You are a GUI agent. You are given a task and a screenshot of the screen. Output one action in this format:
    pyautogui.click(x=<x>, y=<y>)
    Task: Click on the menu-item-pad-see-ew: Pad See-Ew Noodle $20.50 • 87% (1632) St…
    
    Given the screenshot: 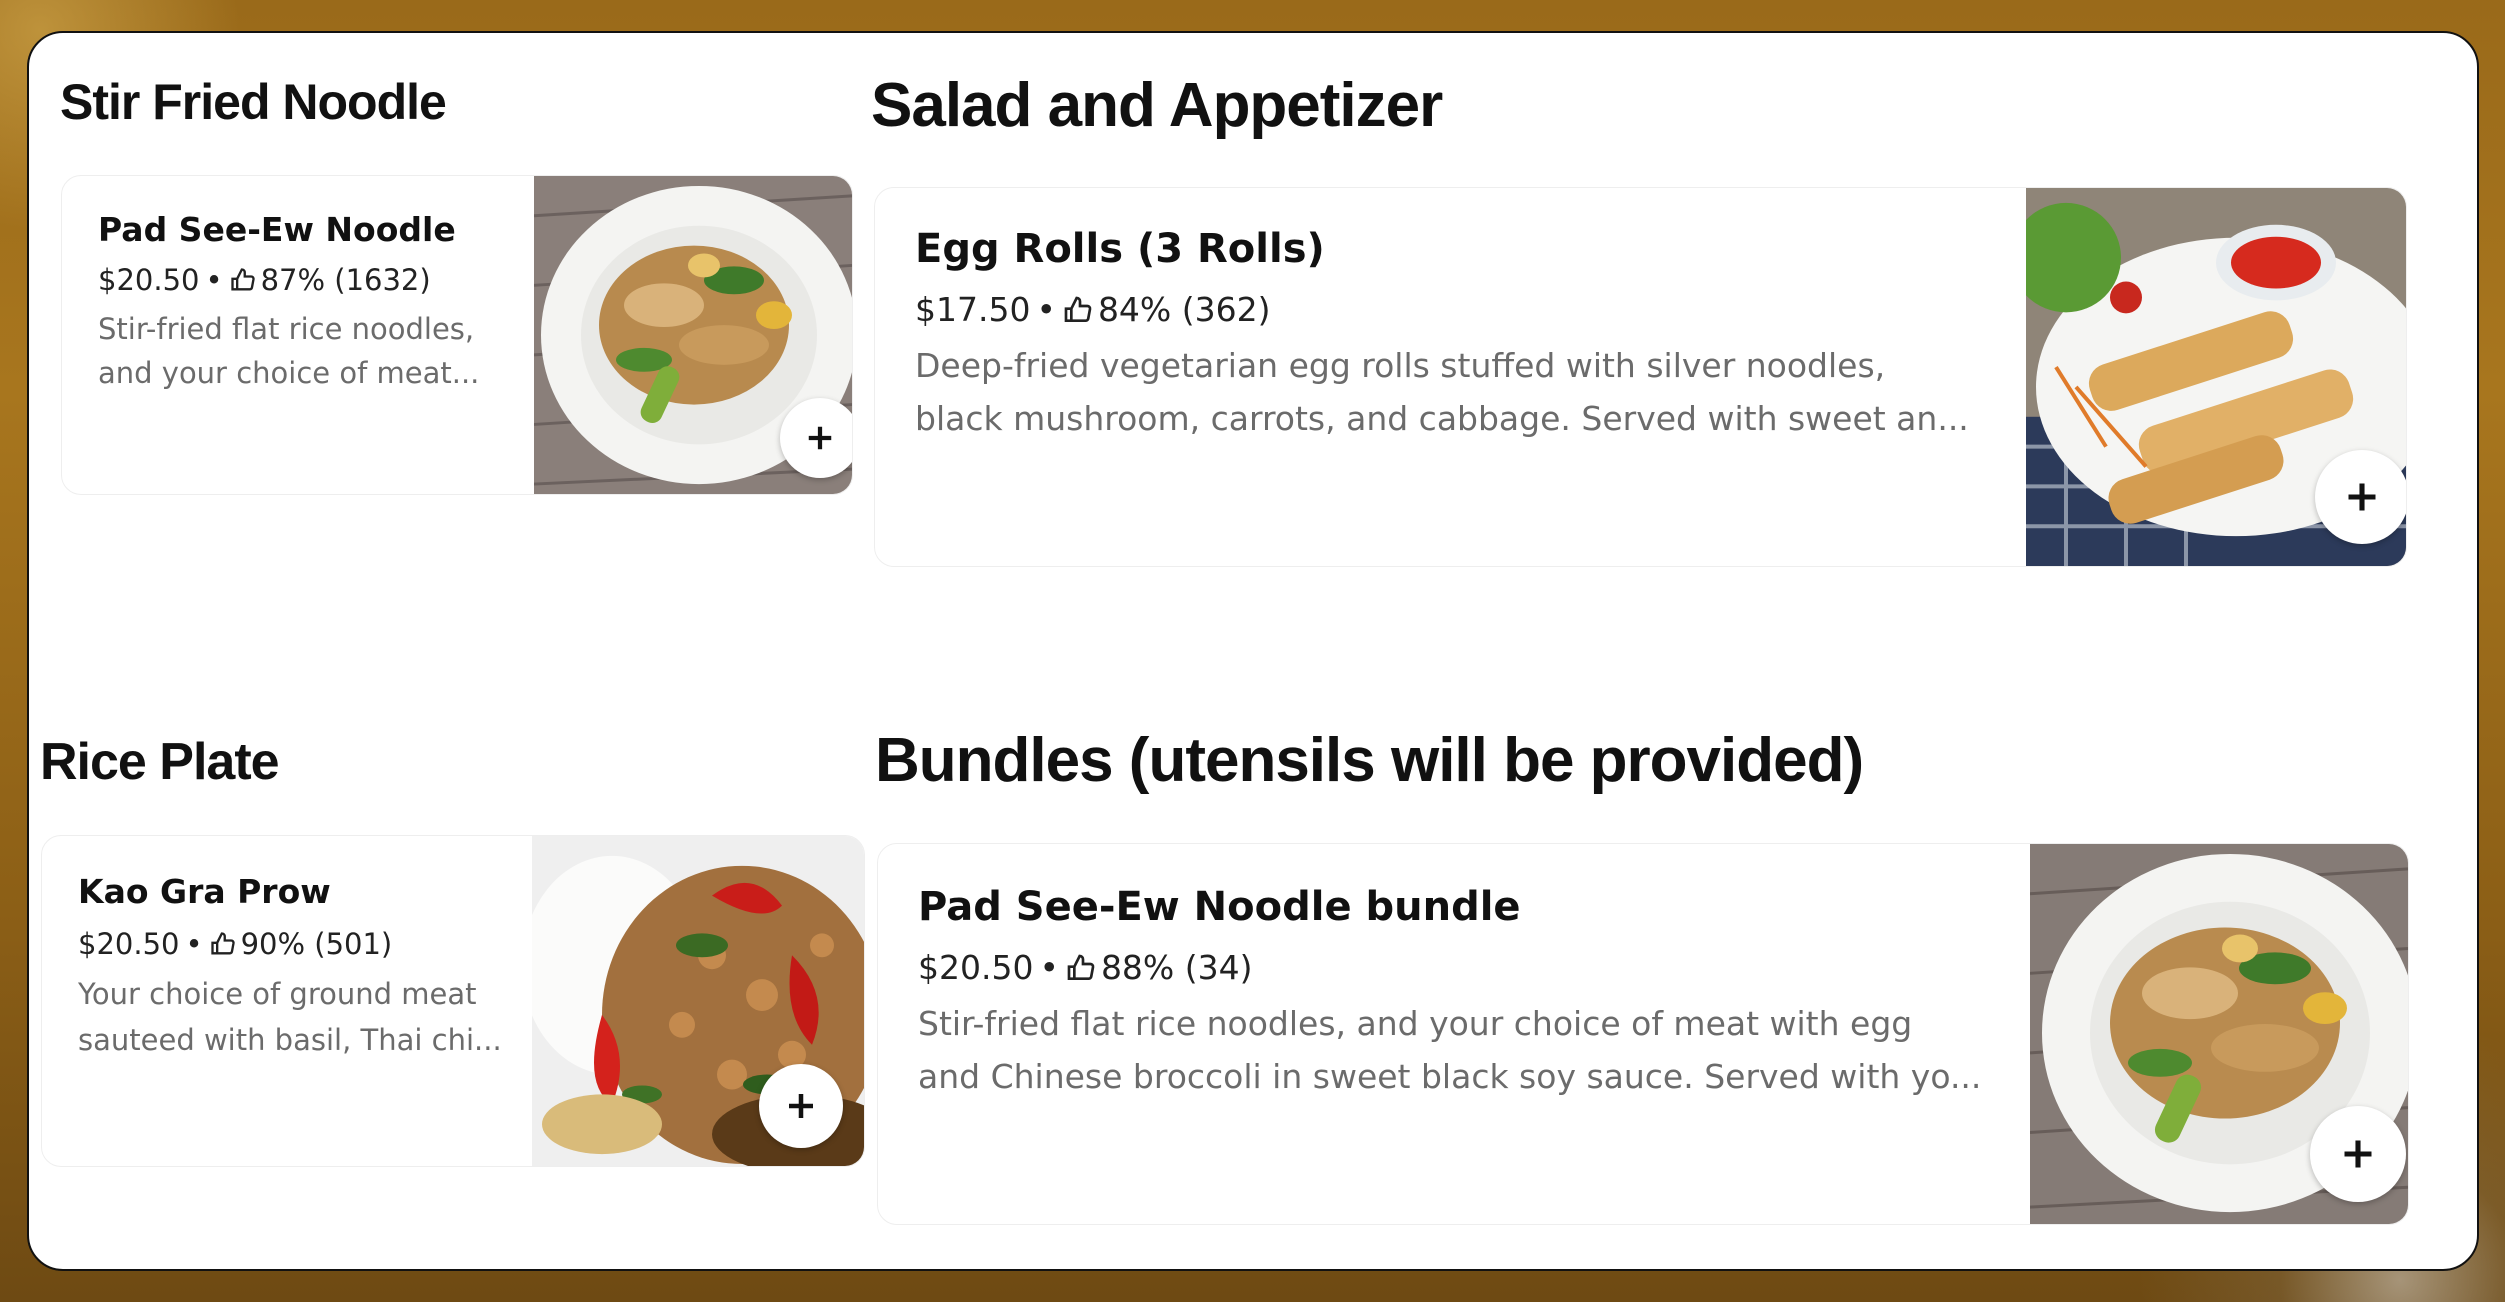 What is the action you would take?
    pyautogui.click(x=457, y=335)
    